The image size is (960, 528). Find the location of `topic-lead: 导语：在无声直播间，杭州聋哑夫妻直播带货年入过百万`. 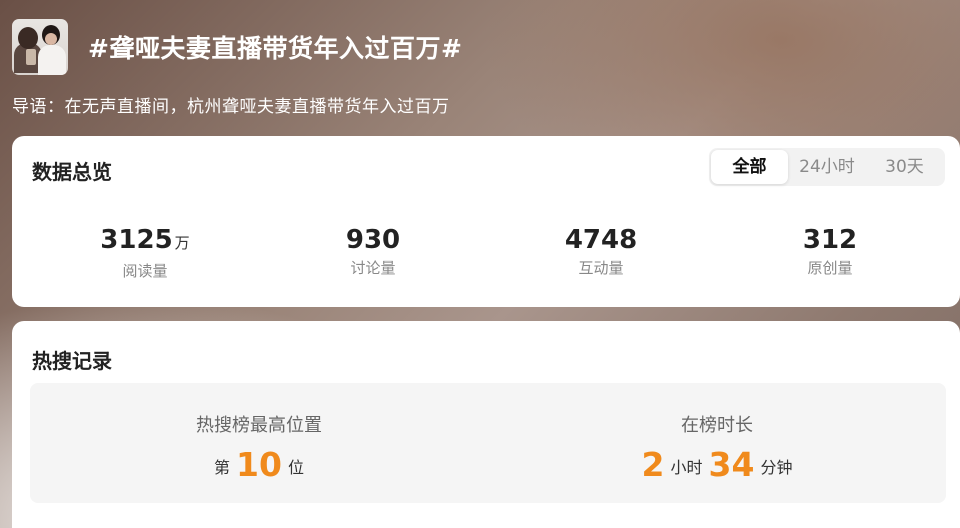

topic-lead: 导语：在无声直播间，杭州聋哑夫妻直播带货年入过百万 is located at coordinates (231, 107).